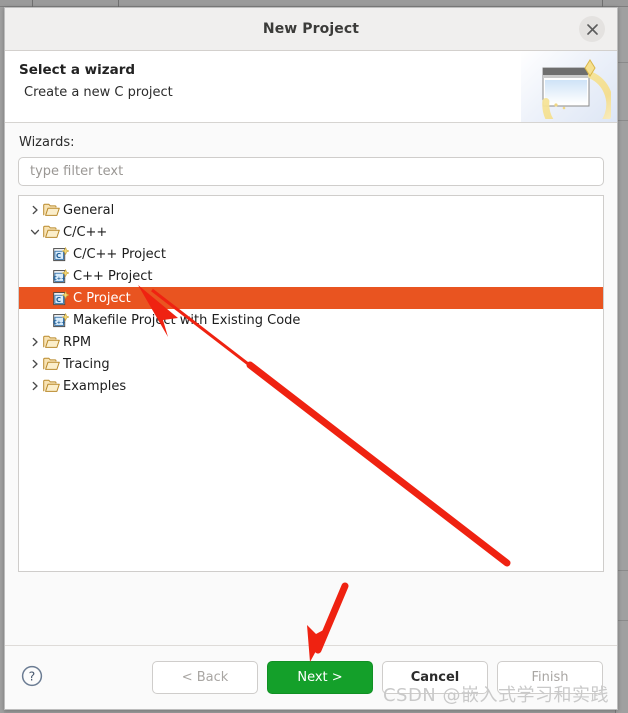 Image resolution: width=628 pixels, height=713 pixels. What do you see at coordinates (311, 232) in the screenshot?
I see `tree-item-c-c: C/C++` at bounding box center [311, 232].